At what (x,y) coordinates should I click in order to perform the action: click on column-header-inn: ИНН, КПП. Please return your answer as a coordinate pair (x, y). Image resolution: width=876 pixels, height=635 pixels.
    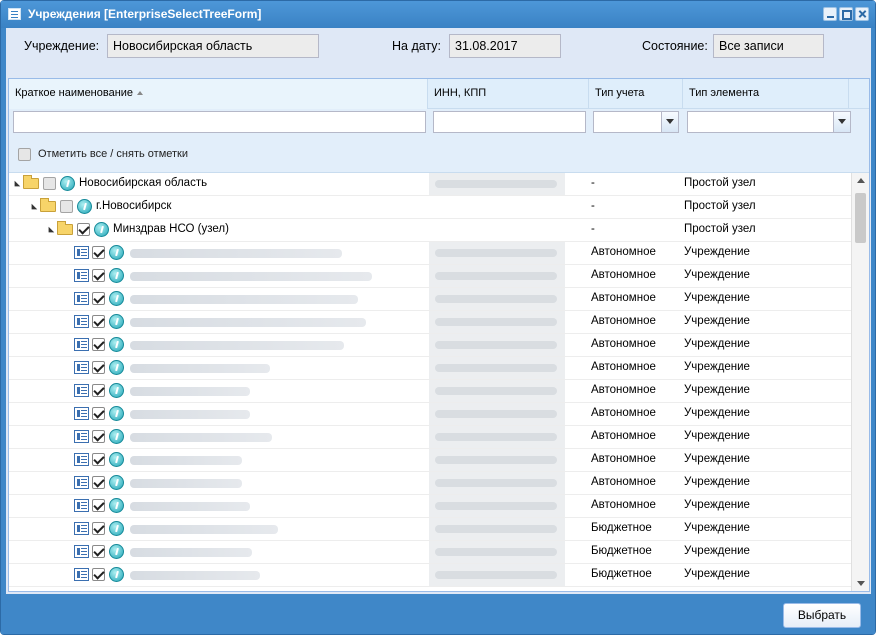
    Looking at the image, I should click on (508, 94).